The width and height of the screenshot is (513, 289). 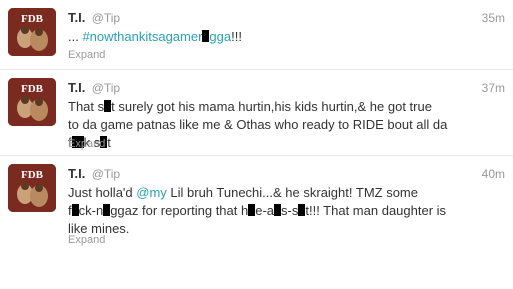 What do you see at coordinates (286, 88) in the screenshot?
I see `tweet-header: T.I. @Tip 37m` at bounding box center [286, 88].